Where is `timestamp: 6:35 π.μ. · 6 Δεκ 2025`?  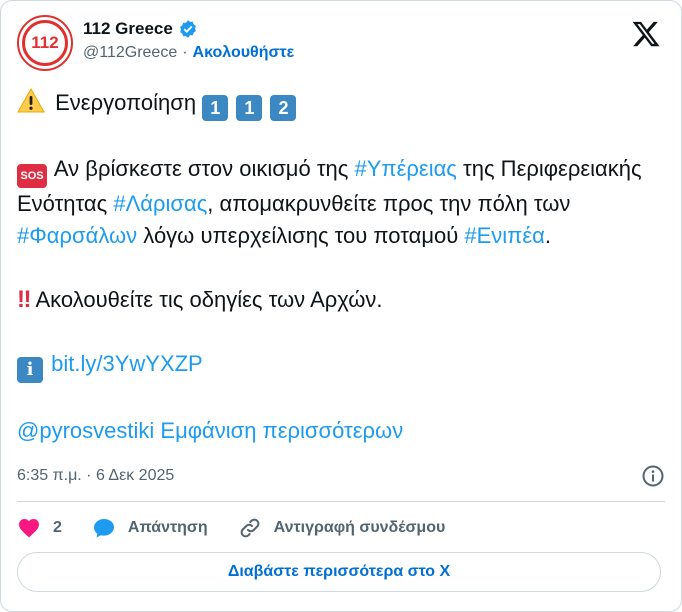
timestamp: 6:35 π.μ. · 6 Δεκ 2025 is located at coordinates (95, 476).